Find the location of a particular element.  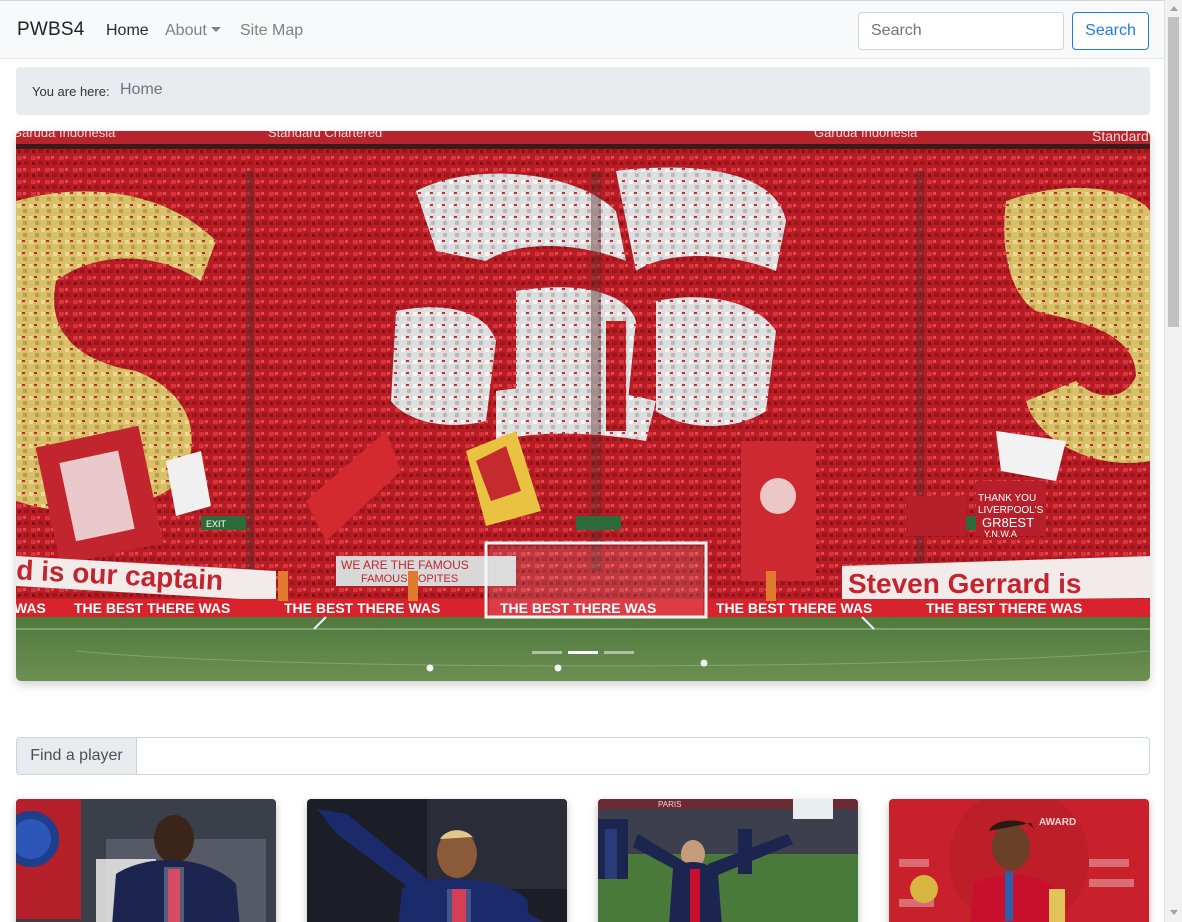

find-player-label: Find a player is located at coordinates (76, 756).